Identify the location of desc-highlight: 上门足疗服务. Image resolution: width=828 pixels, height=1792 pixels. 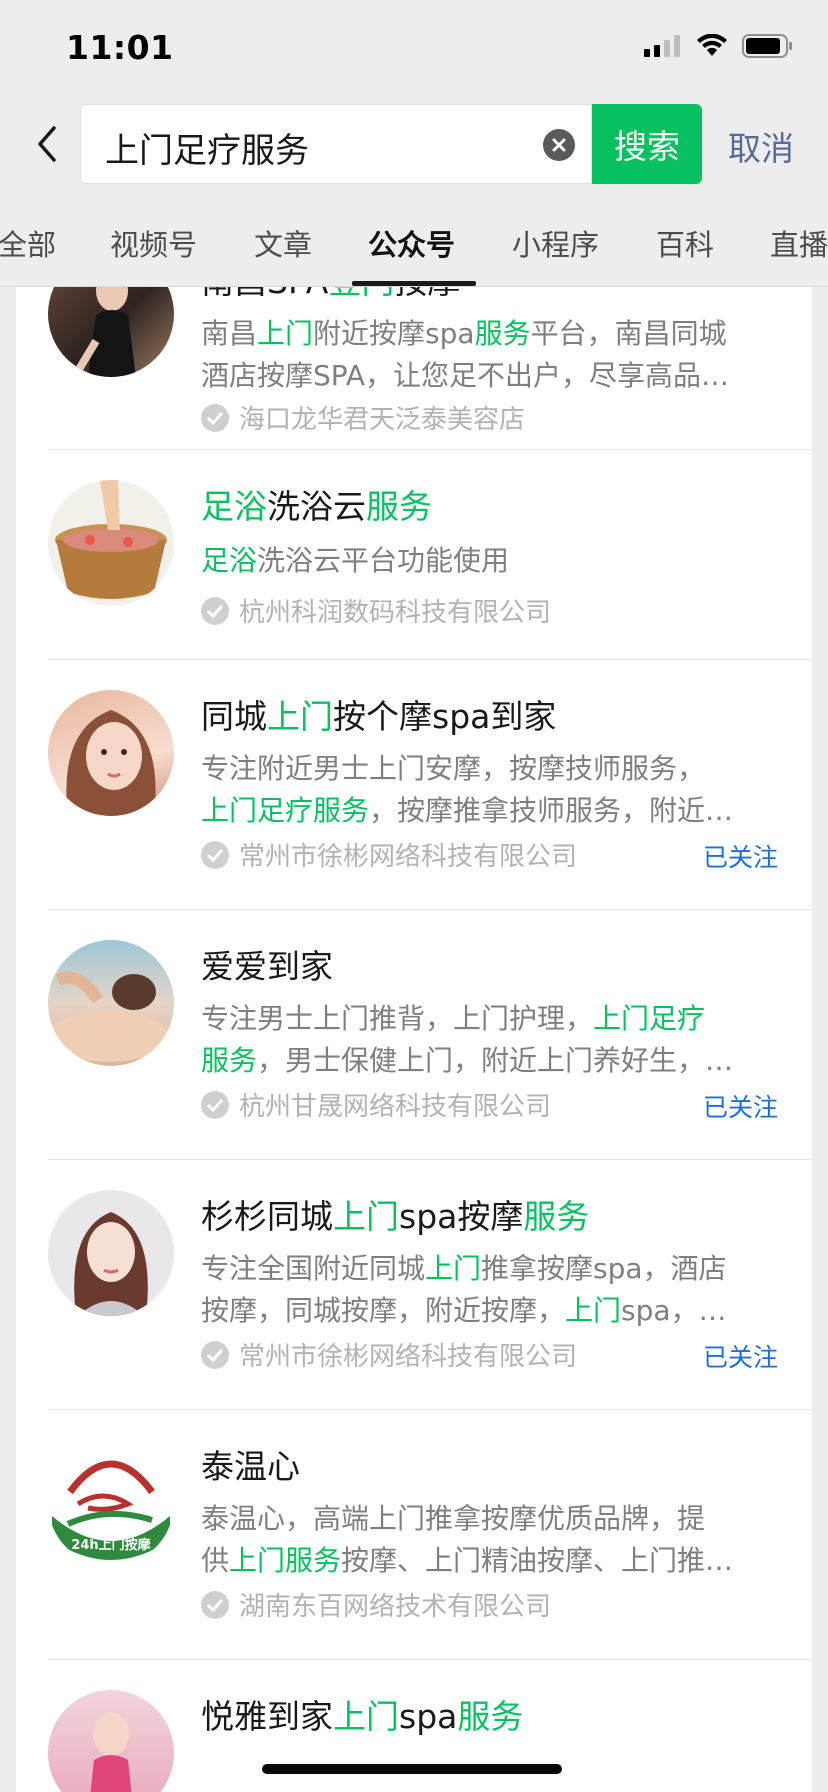
(285, 810).